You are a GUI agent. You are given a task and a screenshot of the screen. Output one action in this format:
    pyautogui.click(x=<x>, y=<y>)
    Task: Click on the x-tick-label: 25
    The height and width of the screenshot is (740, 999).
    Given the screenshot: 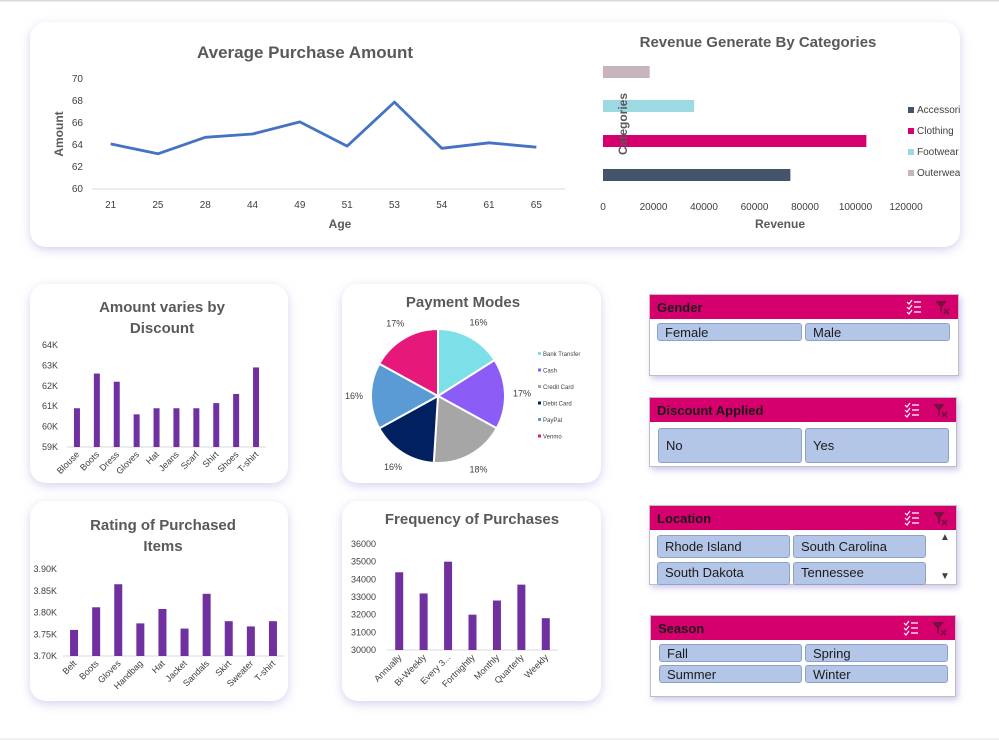 What is the action you would take?
    pyautogui.click(x=158, y=205)
    